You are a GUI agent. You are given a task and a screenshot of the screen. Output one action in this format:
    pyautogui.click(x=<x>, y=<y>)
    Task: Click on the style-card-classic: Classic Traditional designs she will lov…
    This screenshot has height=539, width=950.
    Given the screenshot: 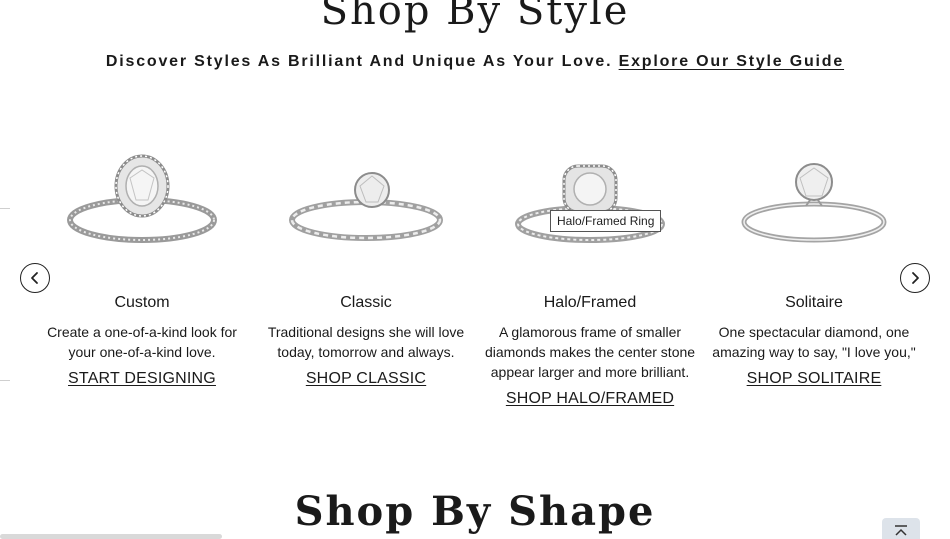 What is the action you would take?
    pyautogui.click(x=366, y=269)
    